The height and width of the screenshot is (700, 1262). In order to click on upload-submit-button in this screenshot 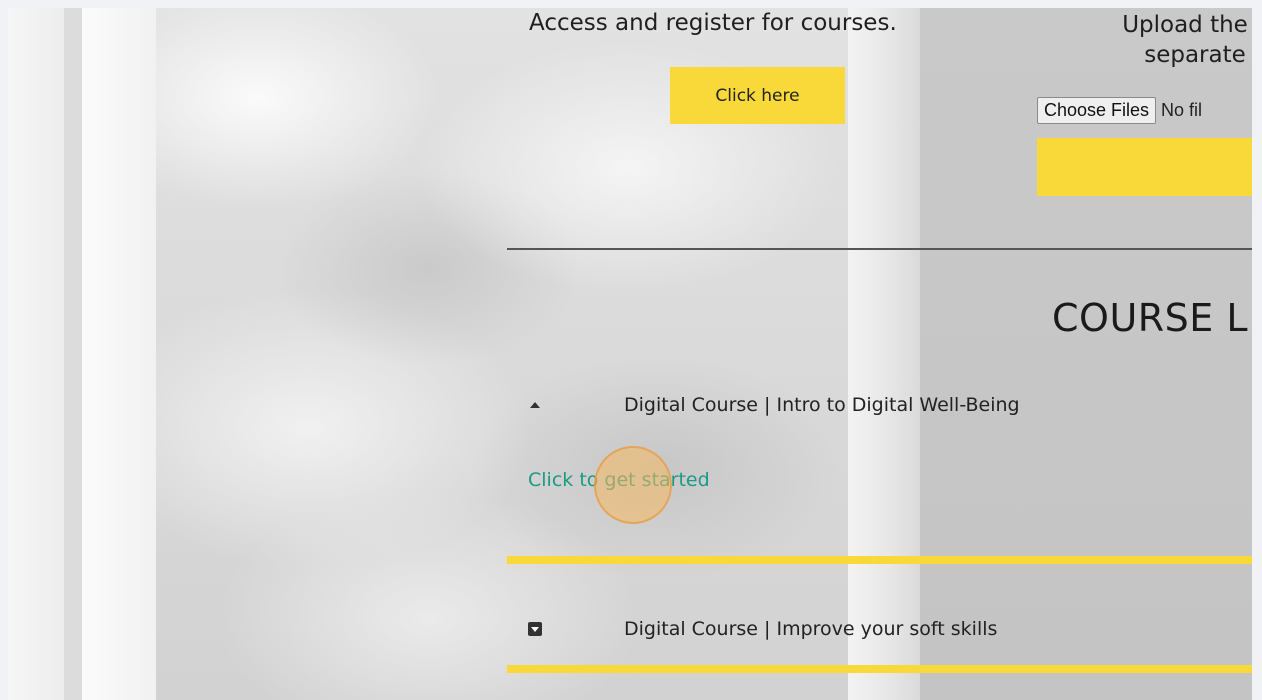, I will do `click(1144, 167)`.